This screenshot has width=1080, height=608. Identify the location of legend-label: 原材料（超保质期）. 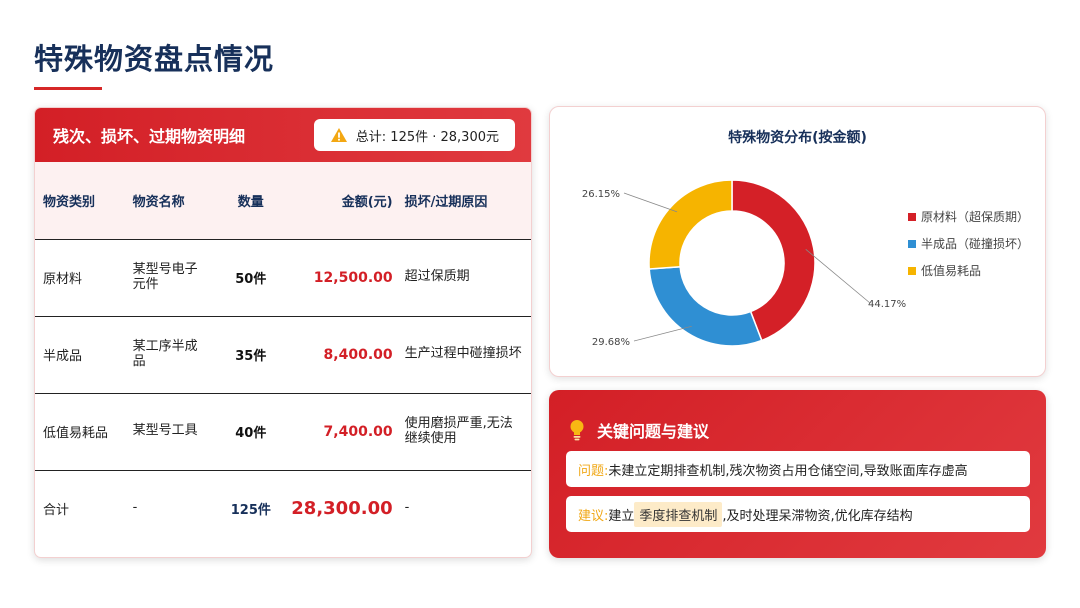
(975, 217).